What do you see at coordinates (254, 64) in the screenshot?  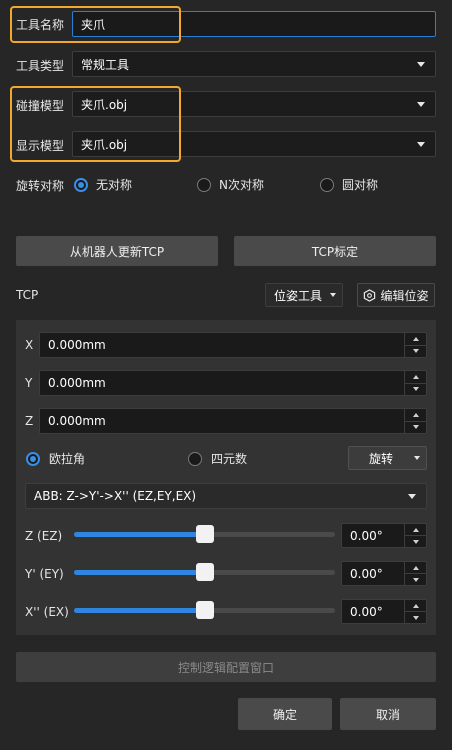 I see `tool-type-select: 常规工具` at bounding box center [254, 64].